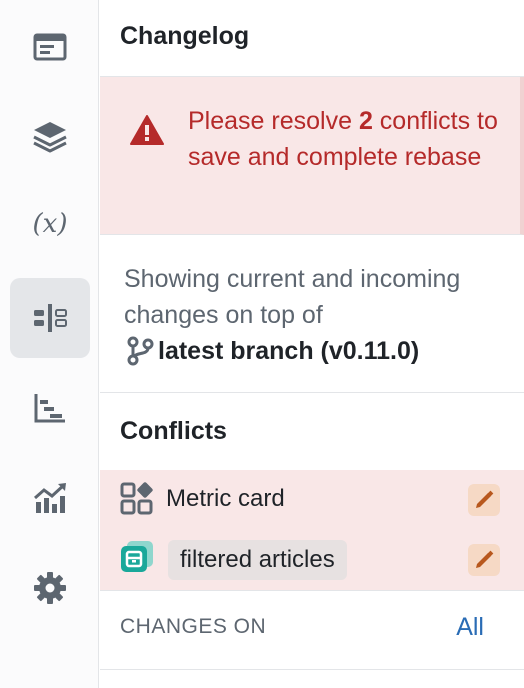 The image size is (524, 688). I want to click on compare-icon, so click(50, 318).